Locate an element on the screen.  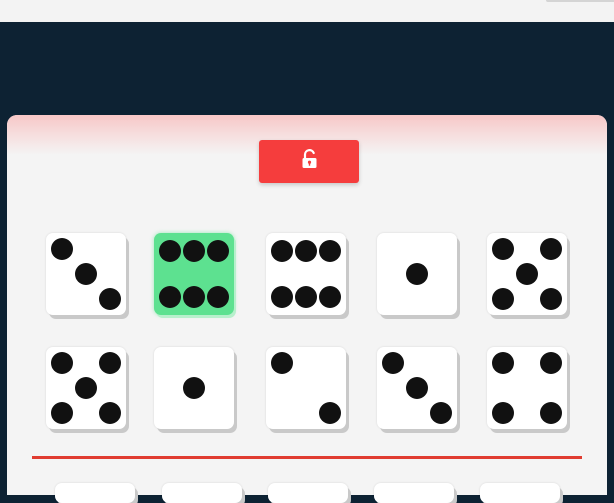
unlocked-padlock-icon is located at coordinates (309, 161).